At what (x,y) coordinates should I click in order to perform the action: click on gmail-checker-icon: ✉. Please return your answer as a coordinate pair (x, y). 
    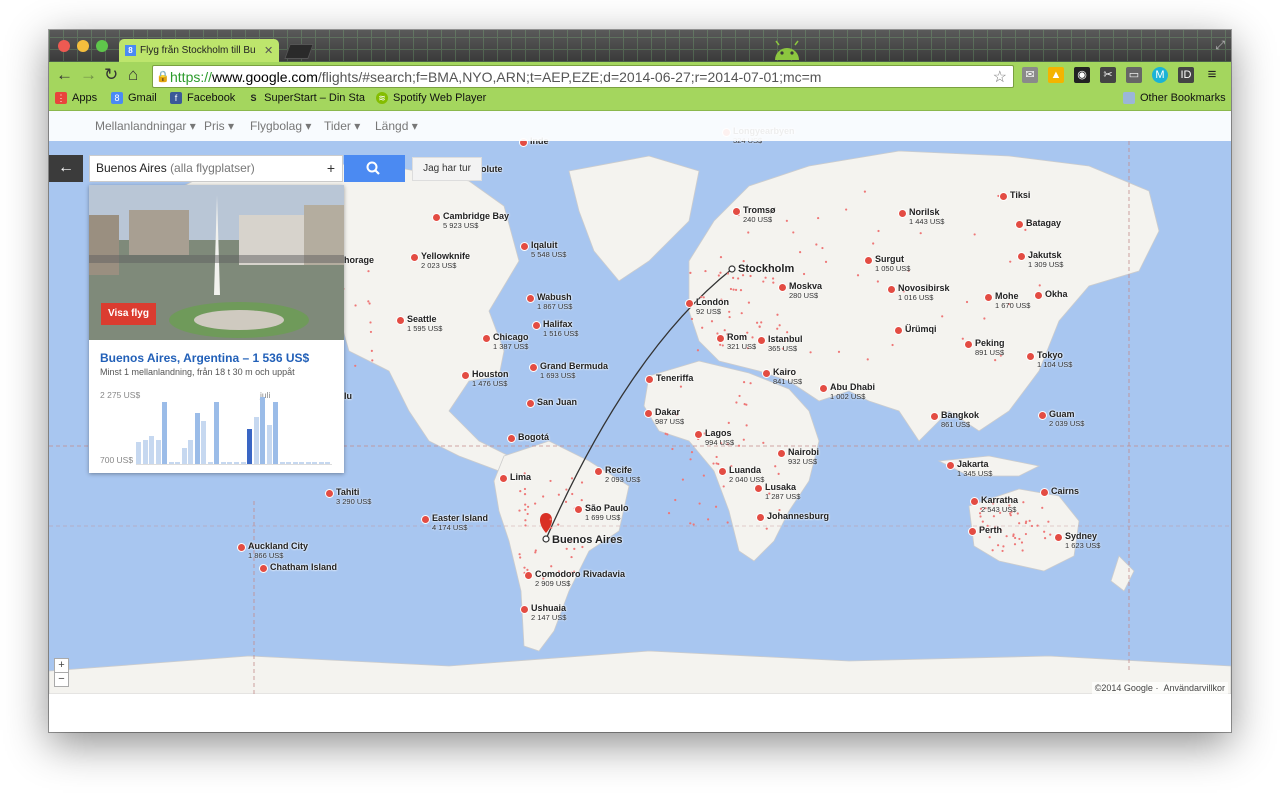
    Looking at the image, I should click on (1030, 75).